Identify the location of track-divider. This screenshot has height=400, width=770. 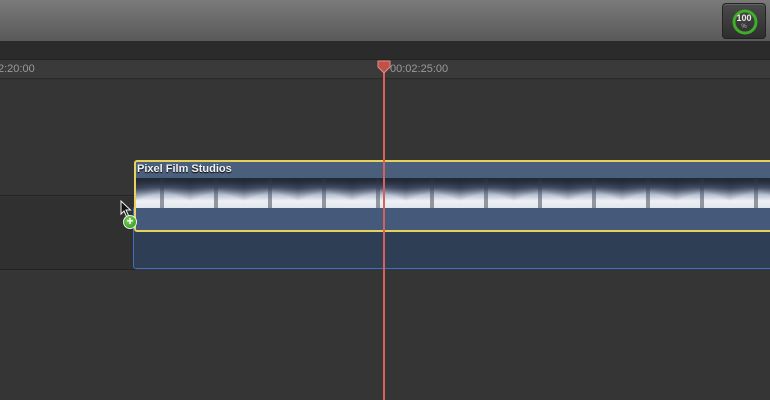
(68, 195).